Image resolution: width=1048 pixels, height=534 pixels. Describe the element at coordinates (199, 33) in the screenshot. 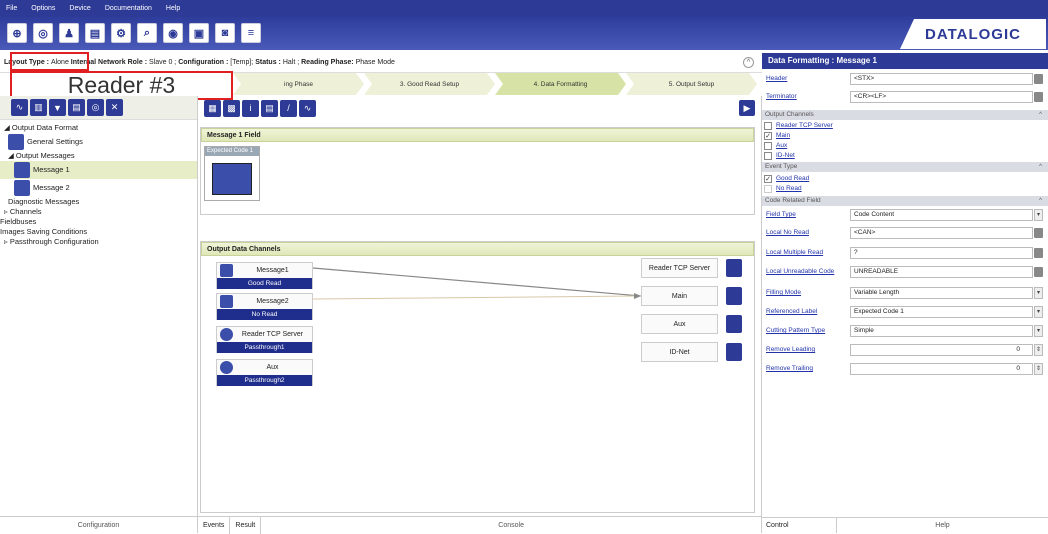

I see `calibrate-icon: ▣` at that location.